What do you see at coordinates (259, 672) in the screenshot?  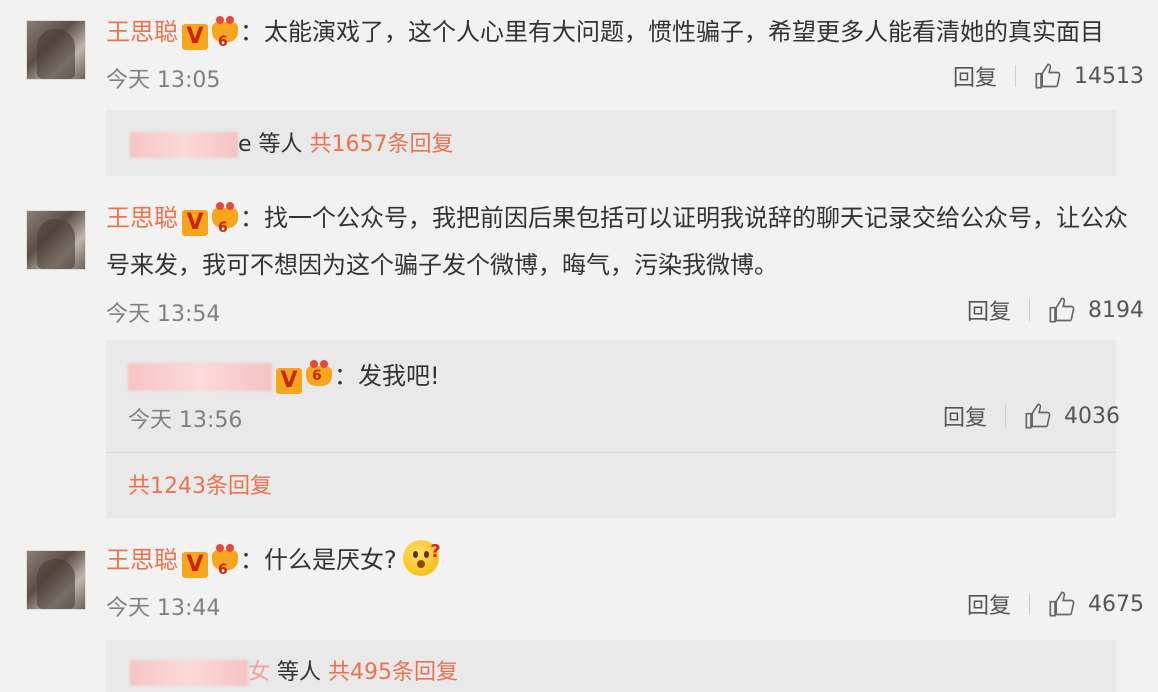 I see `blurred-username-suffix: 女` at bounding box center [259, 672].